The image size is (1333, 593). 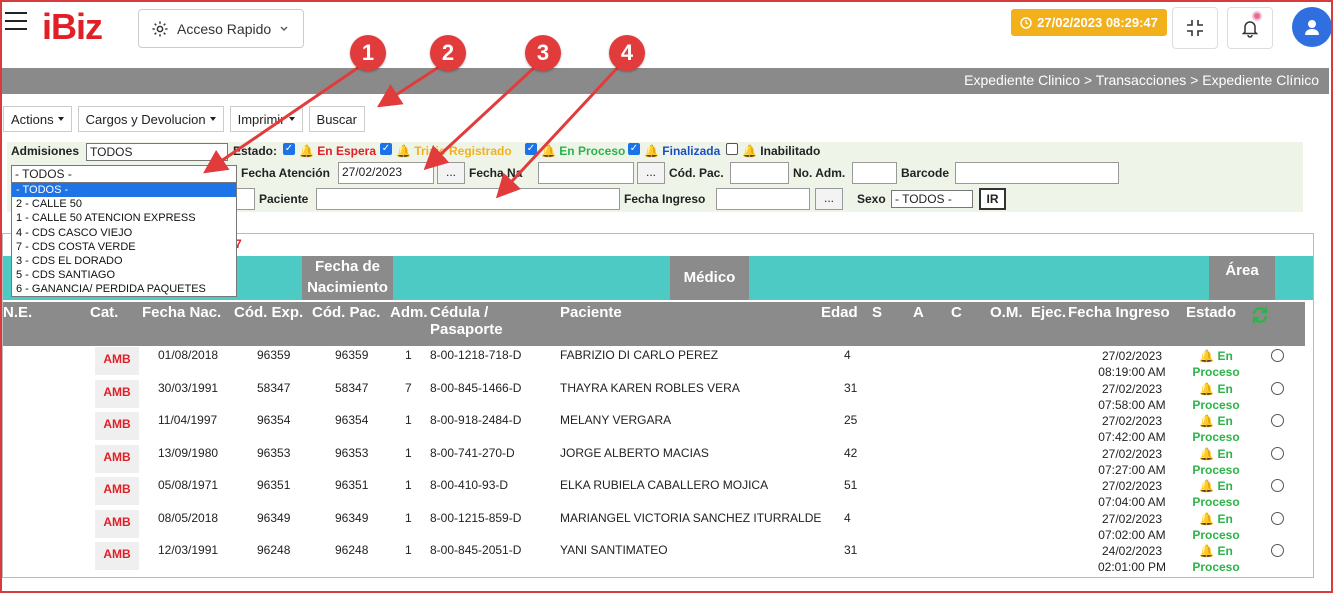 What do you see at coordinates (851, 420) in the screenshot?
I see `cell-edad: 25` at bounding box center [851, 420].